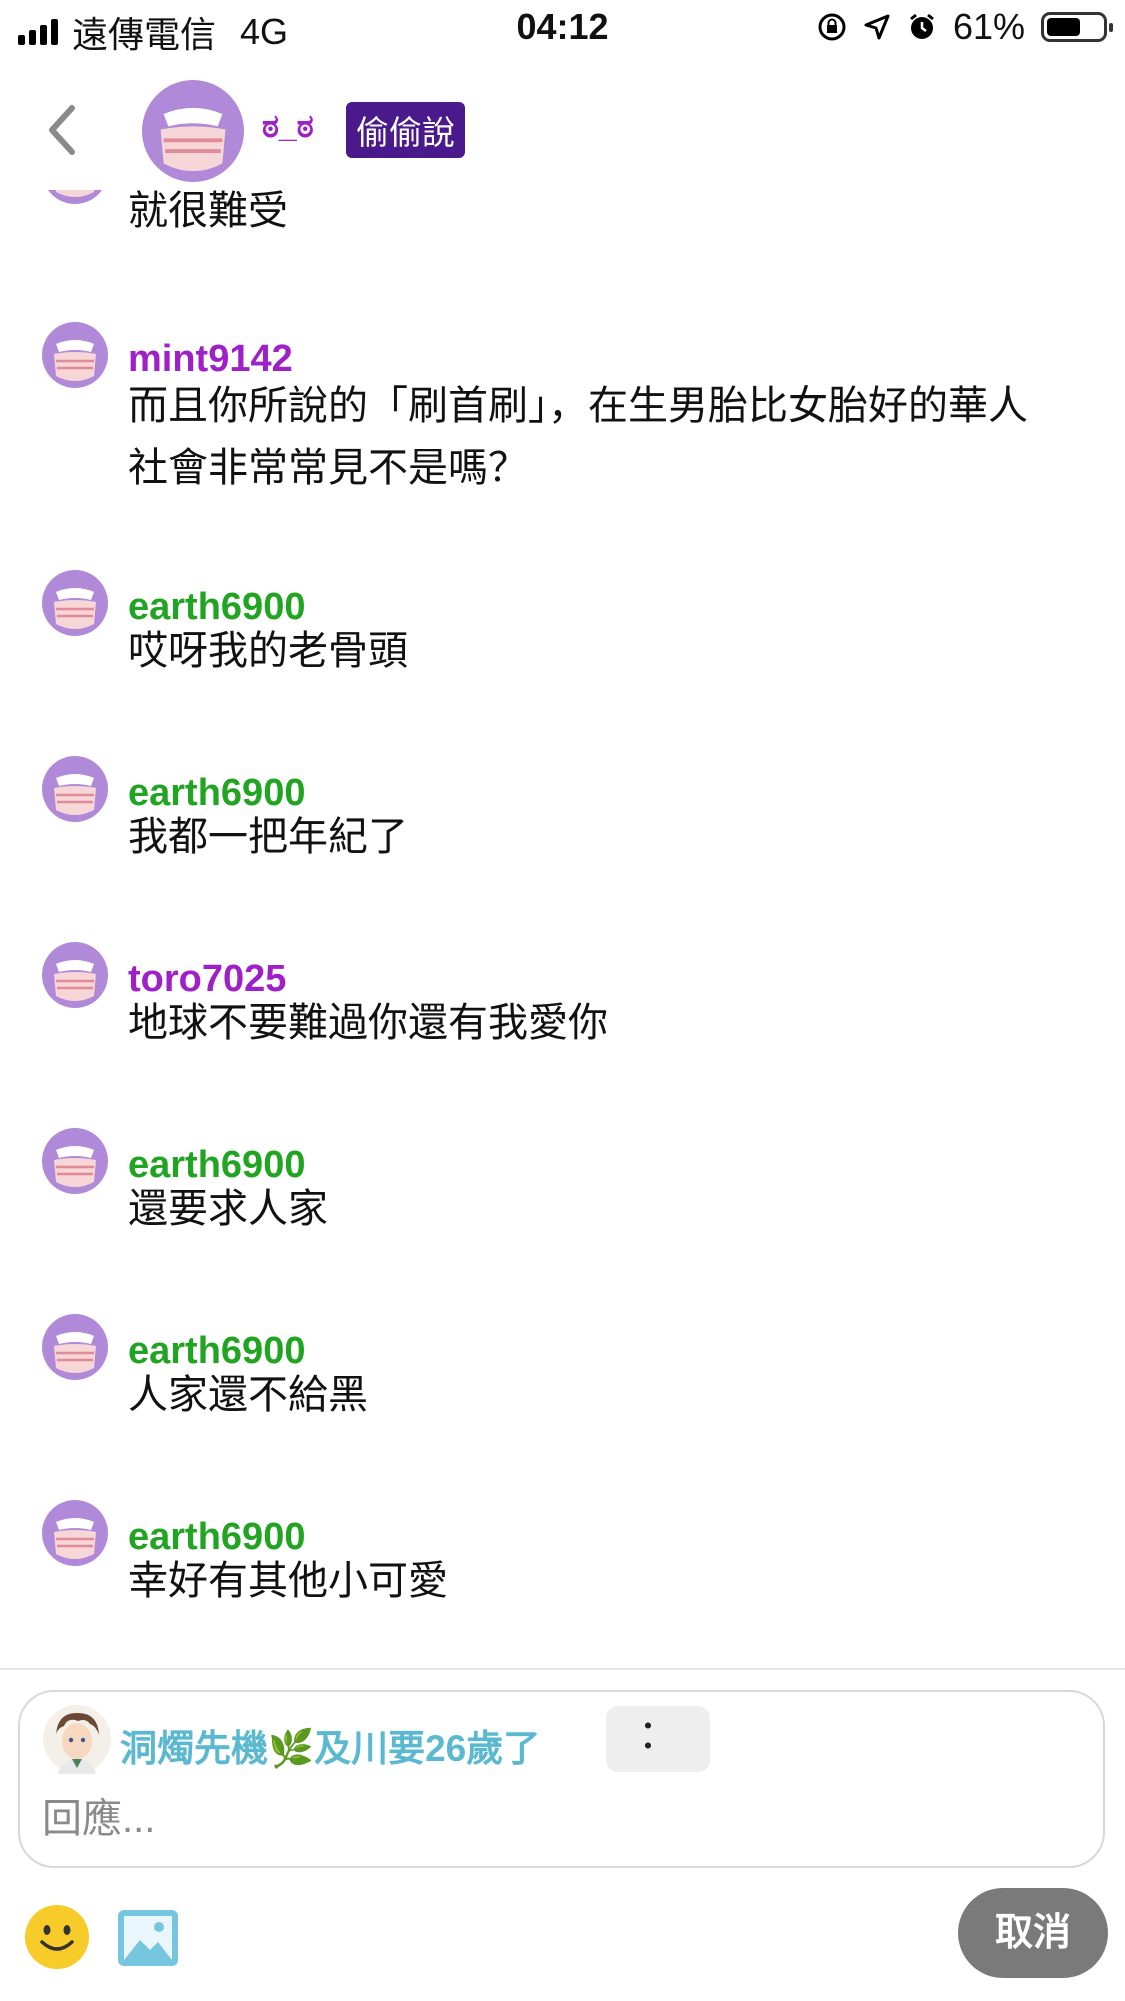 This screenshot has height=2001, width=1125. What do you see at coordinates (330, 1748) in the screenshot?
I see `reply-to-name: 洞燭先機🌿及川要26歲了` at bounding box center [330, 1748].